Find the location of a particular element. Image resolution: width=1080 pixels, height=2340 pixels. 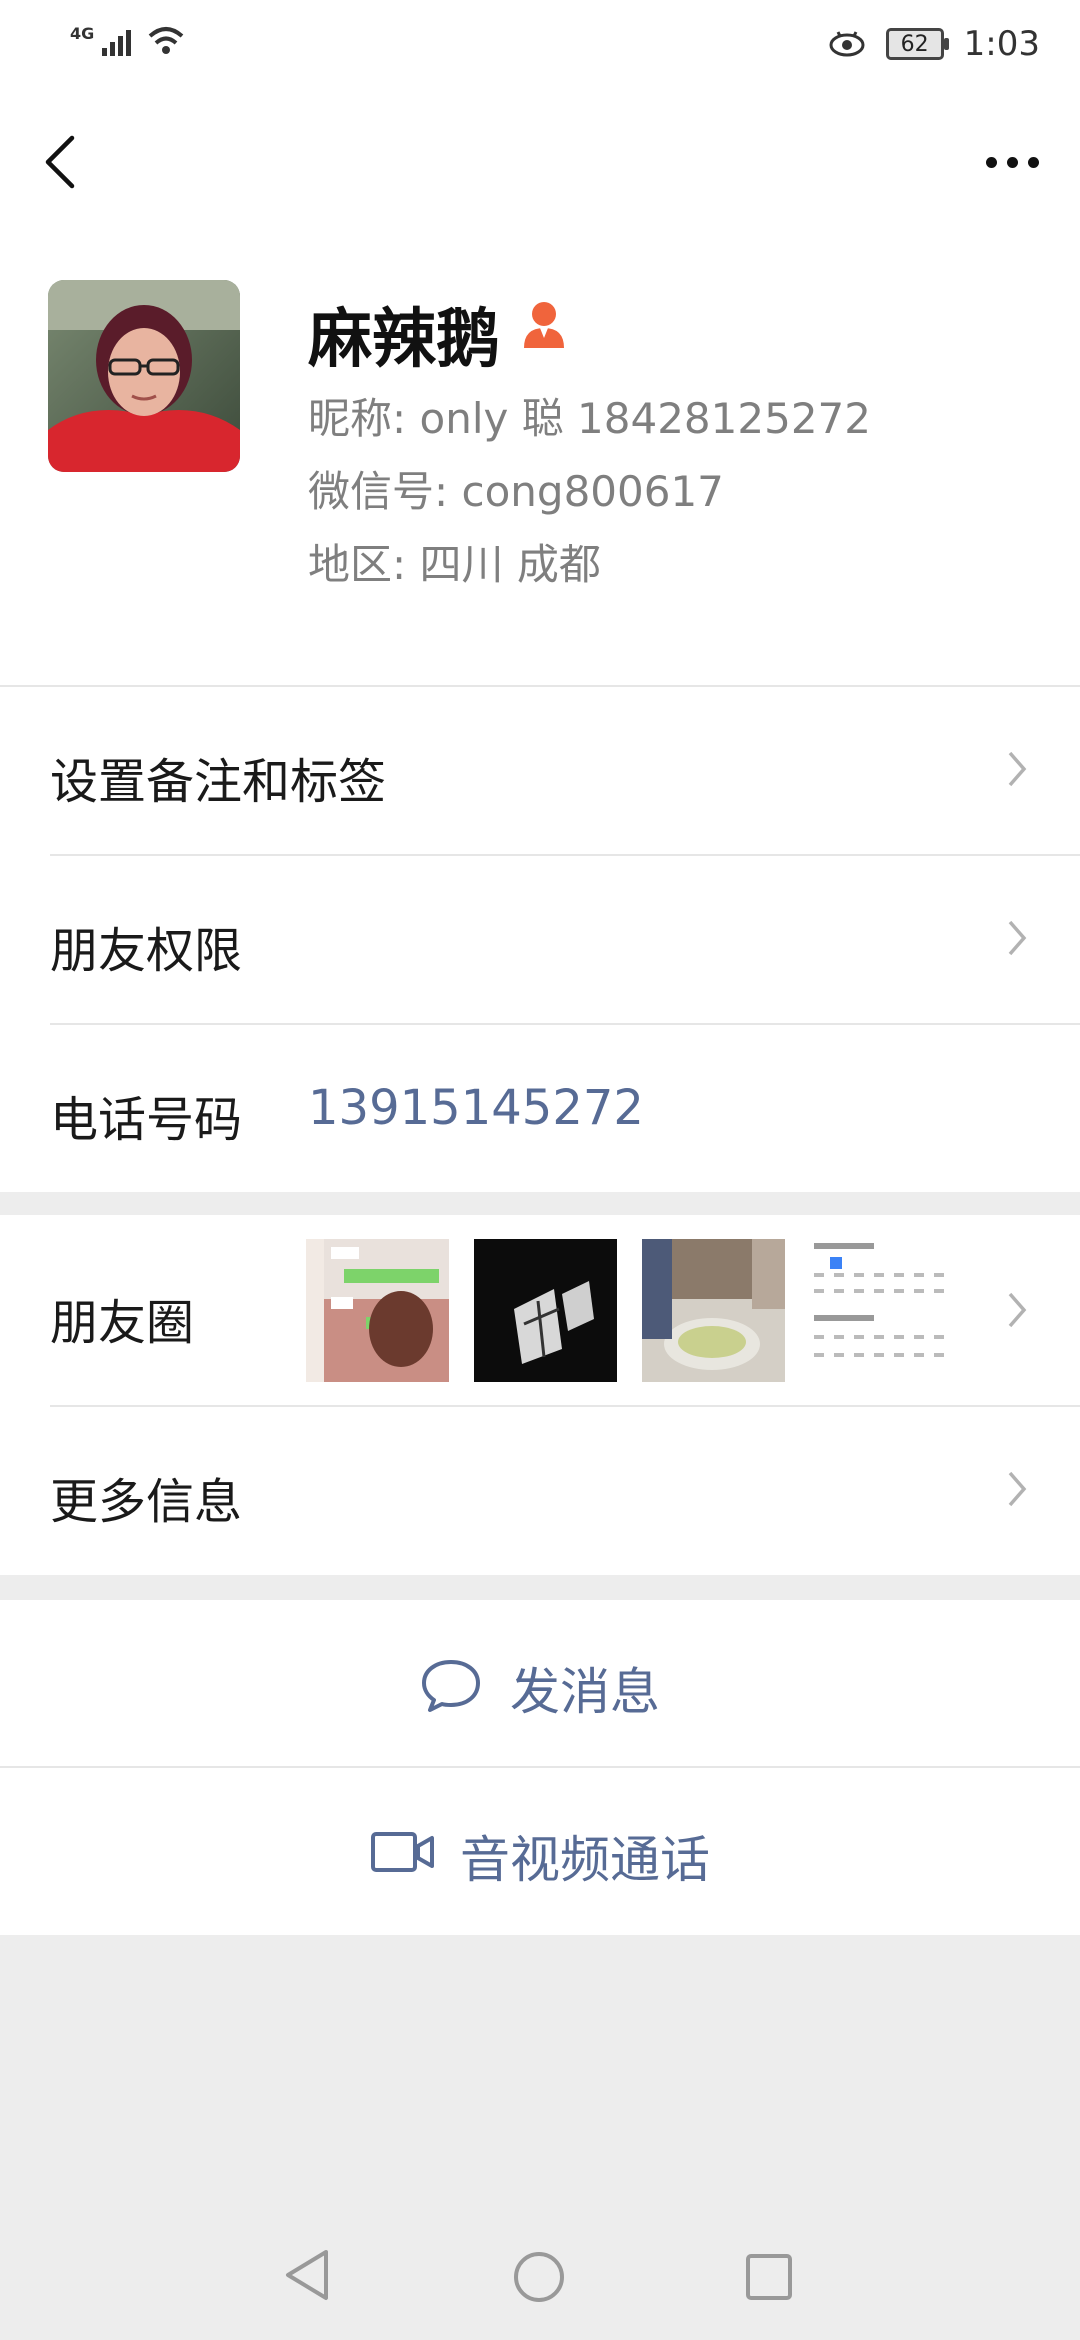

friend-permissions-row: 朋友权限 is located at coordinates (540, 940).